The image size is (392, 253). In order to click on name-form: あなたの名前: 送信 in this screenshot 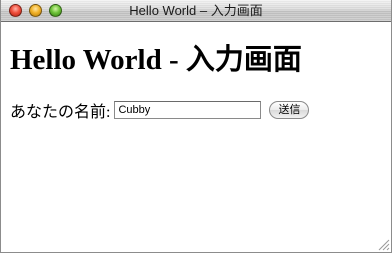, I will do `click(196, 110)`.